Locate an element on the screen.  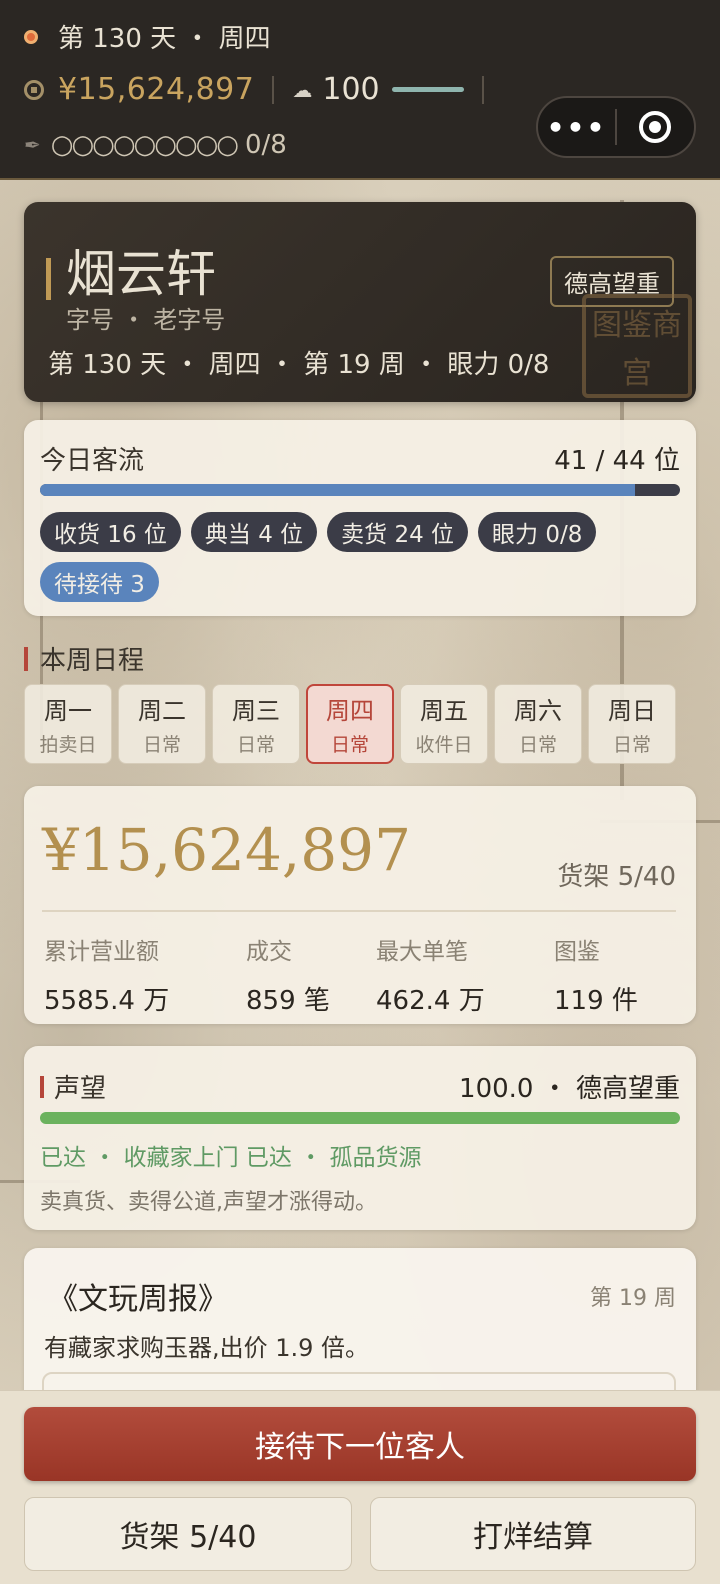
day-label: 周三 is located at coordinates (256, 711).